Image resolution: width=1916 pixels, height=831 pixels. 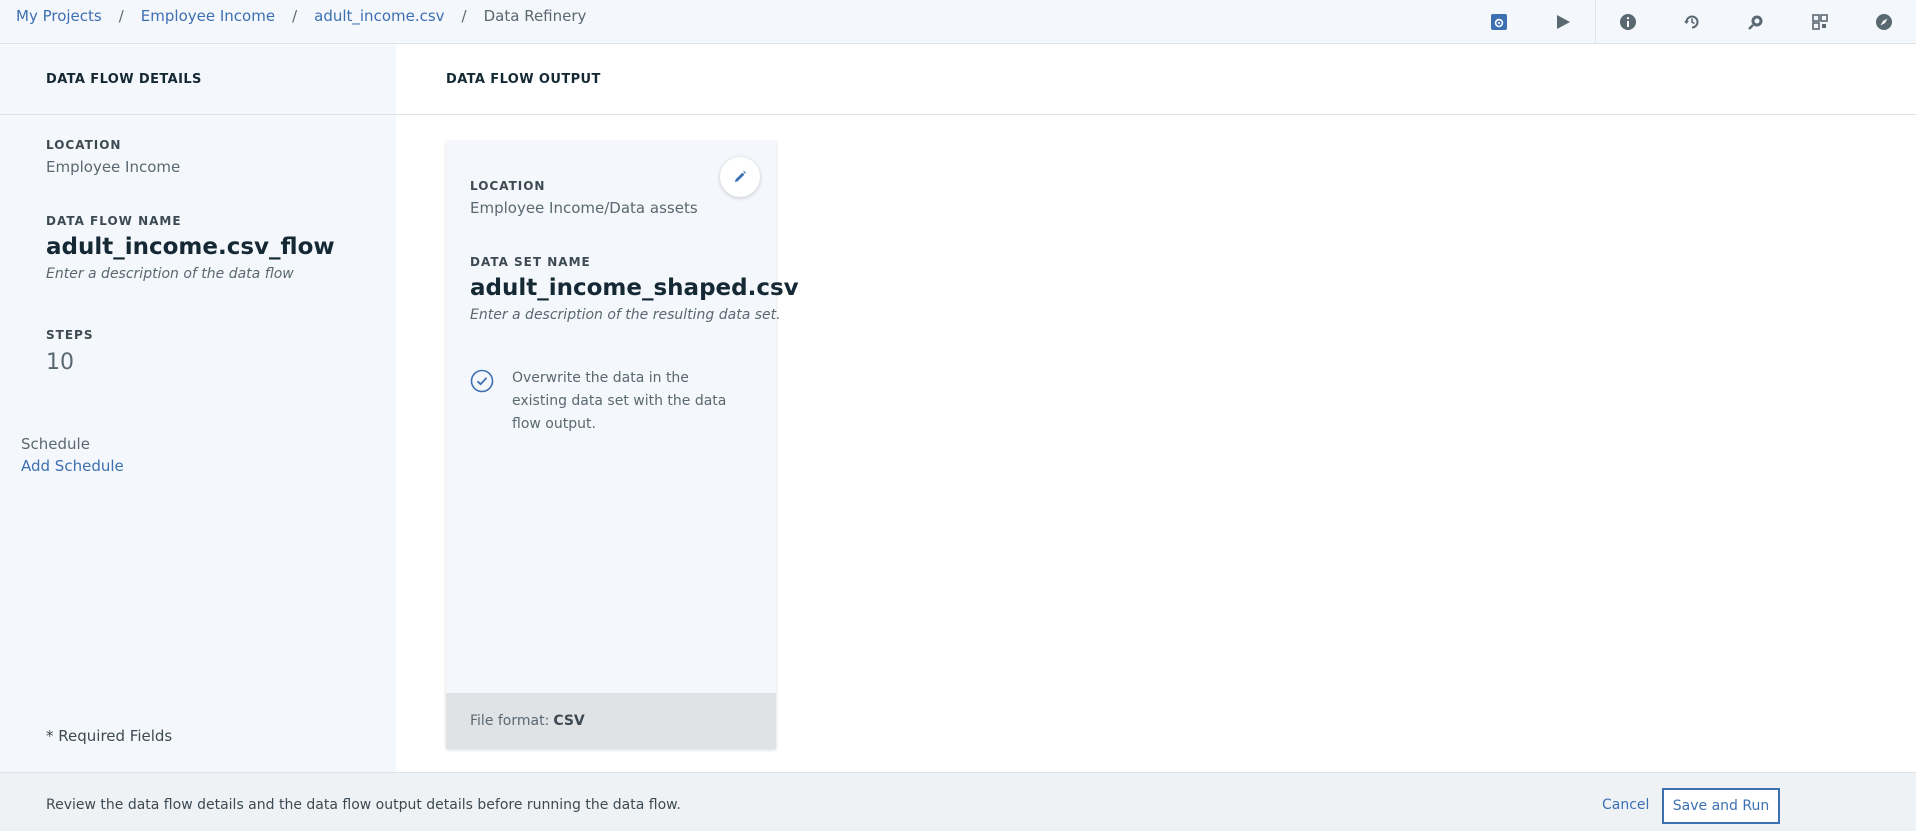 I want to click on search-replace-icon, so click(x=1755, y=22).